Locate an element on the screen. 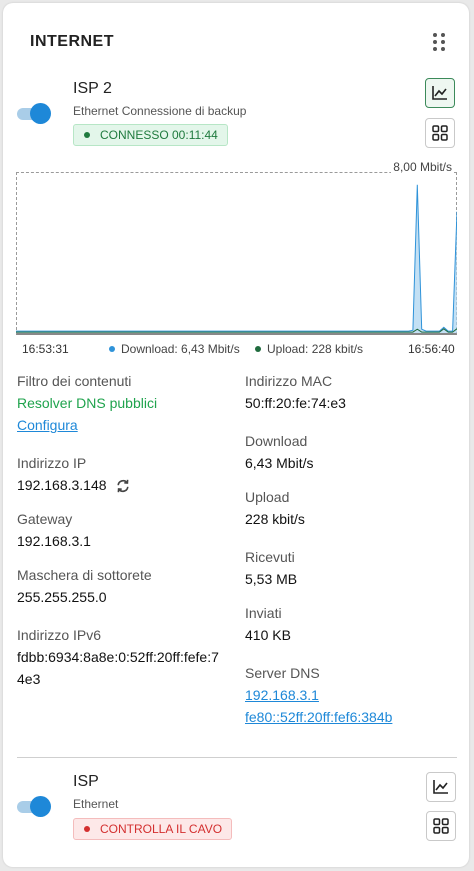 This screenshot has width=474, height=871. chart-x-end-label: 16:56:40 is located at coordinates (431, 349).